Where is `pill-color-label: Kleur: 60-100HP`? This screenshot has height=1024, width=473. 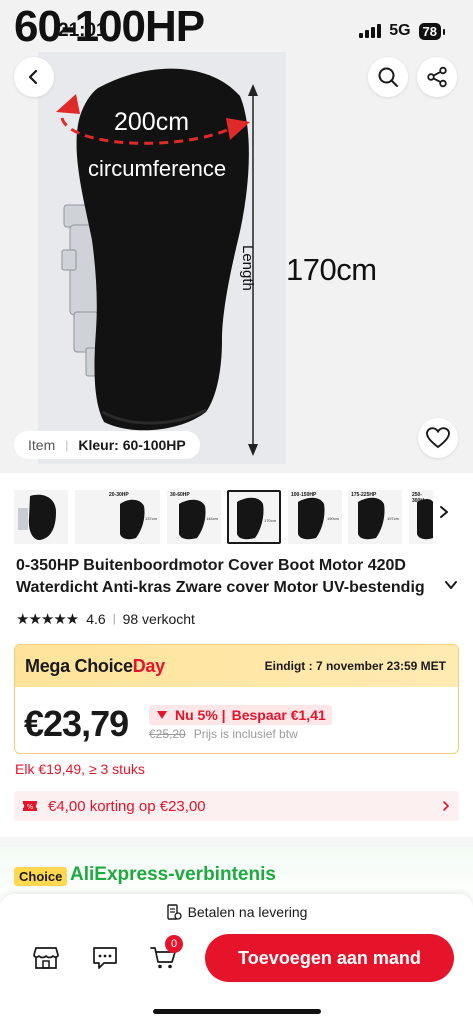
pill-color-label: Kleur: 60-100HP is located at coordinates (132, 445).